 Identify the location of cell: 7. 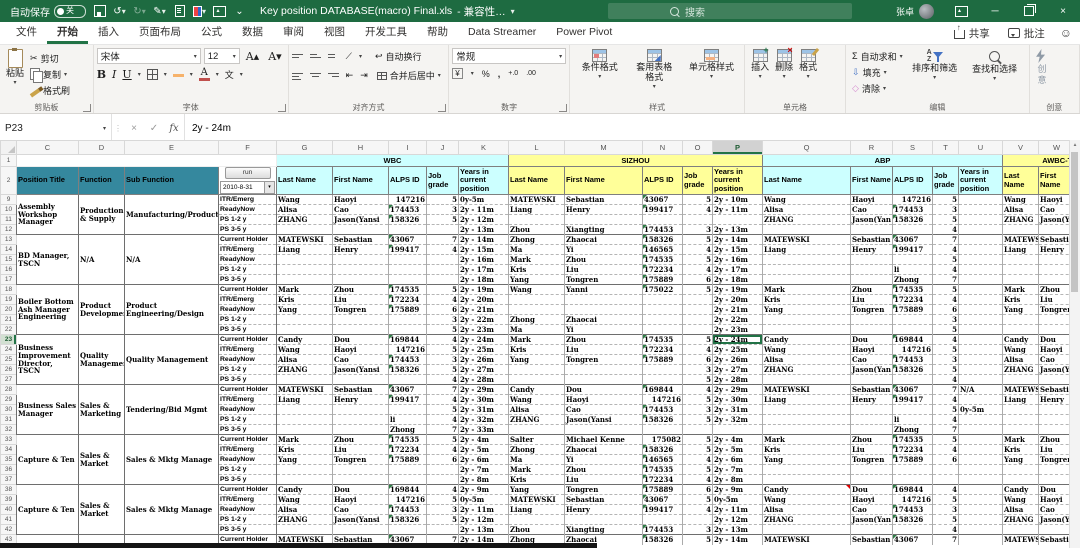
(945, 429).